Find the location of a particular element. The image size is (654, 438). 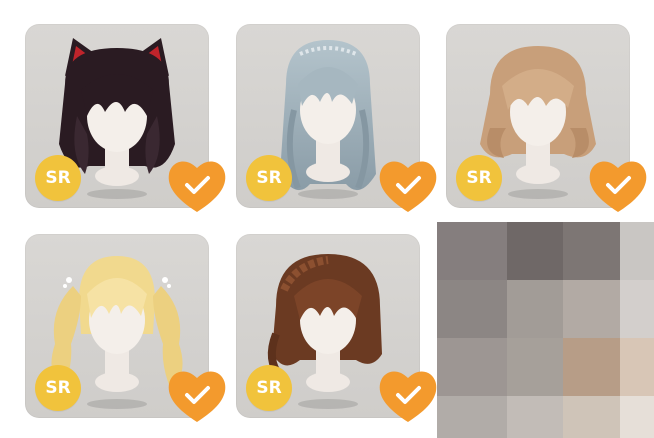

item-card-brown-braided-hair: SR is located at coordinates (336, 328).